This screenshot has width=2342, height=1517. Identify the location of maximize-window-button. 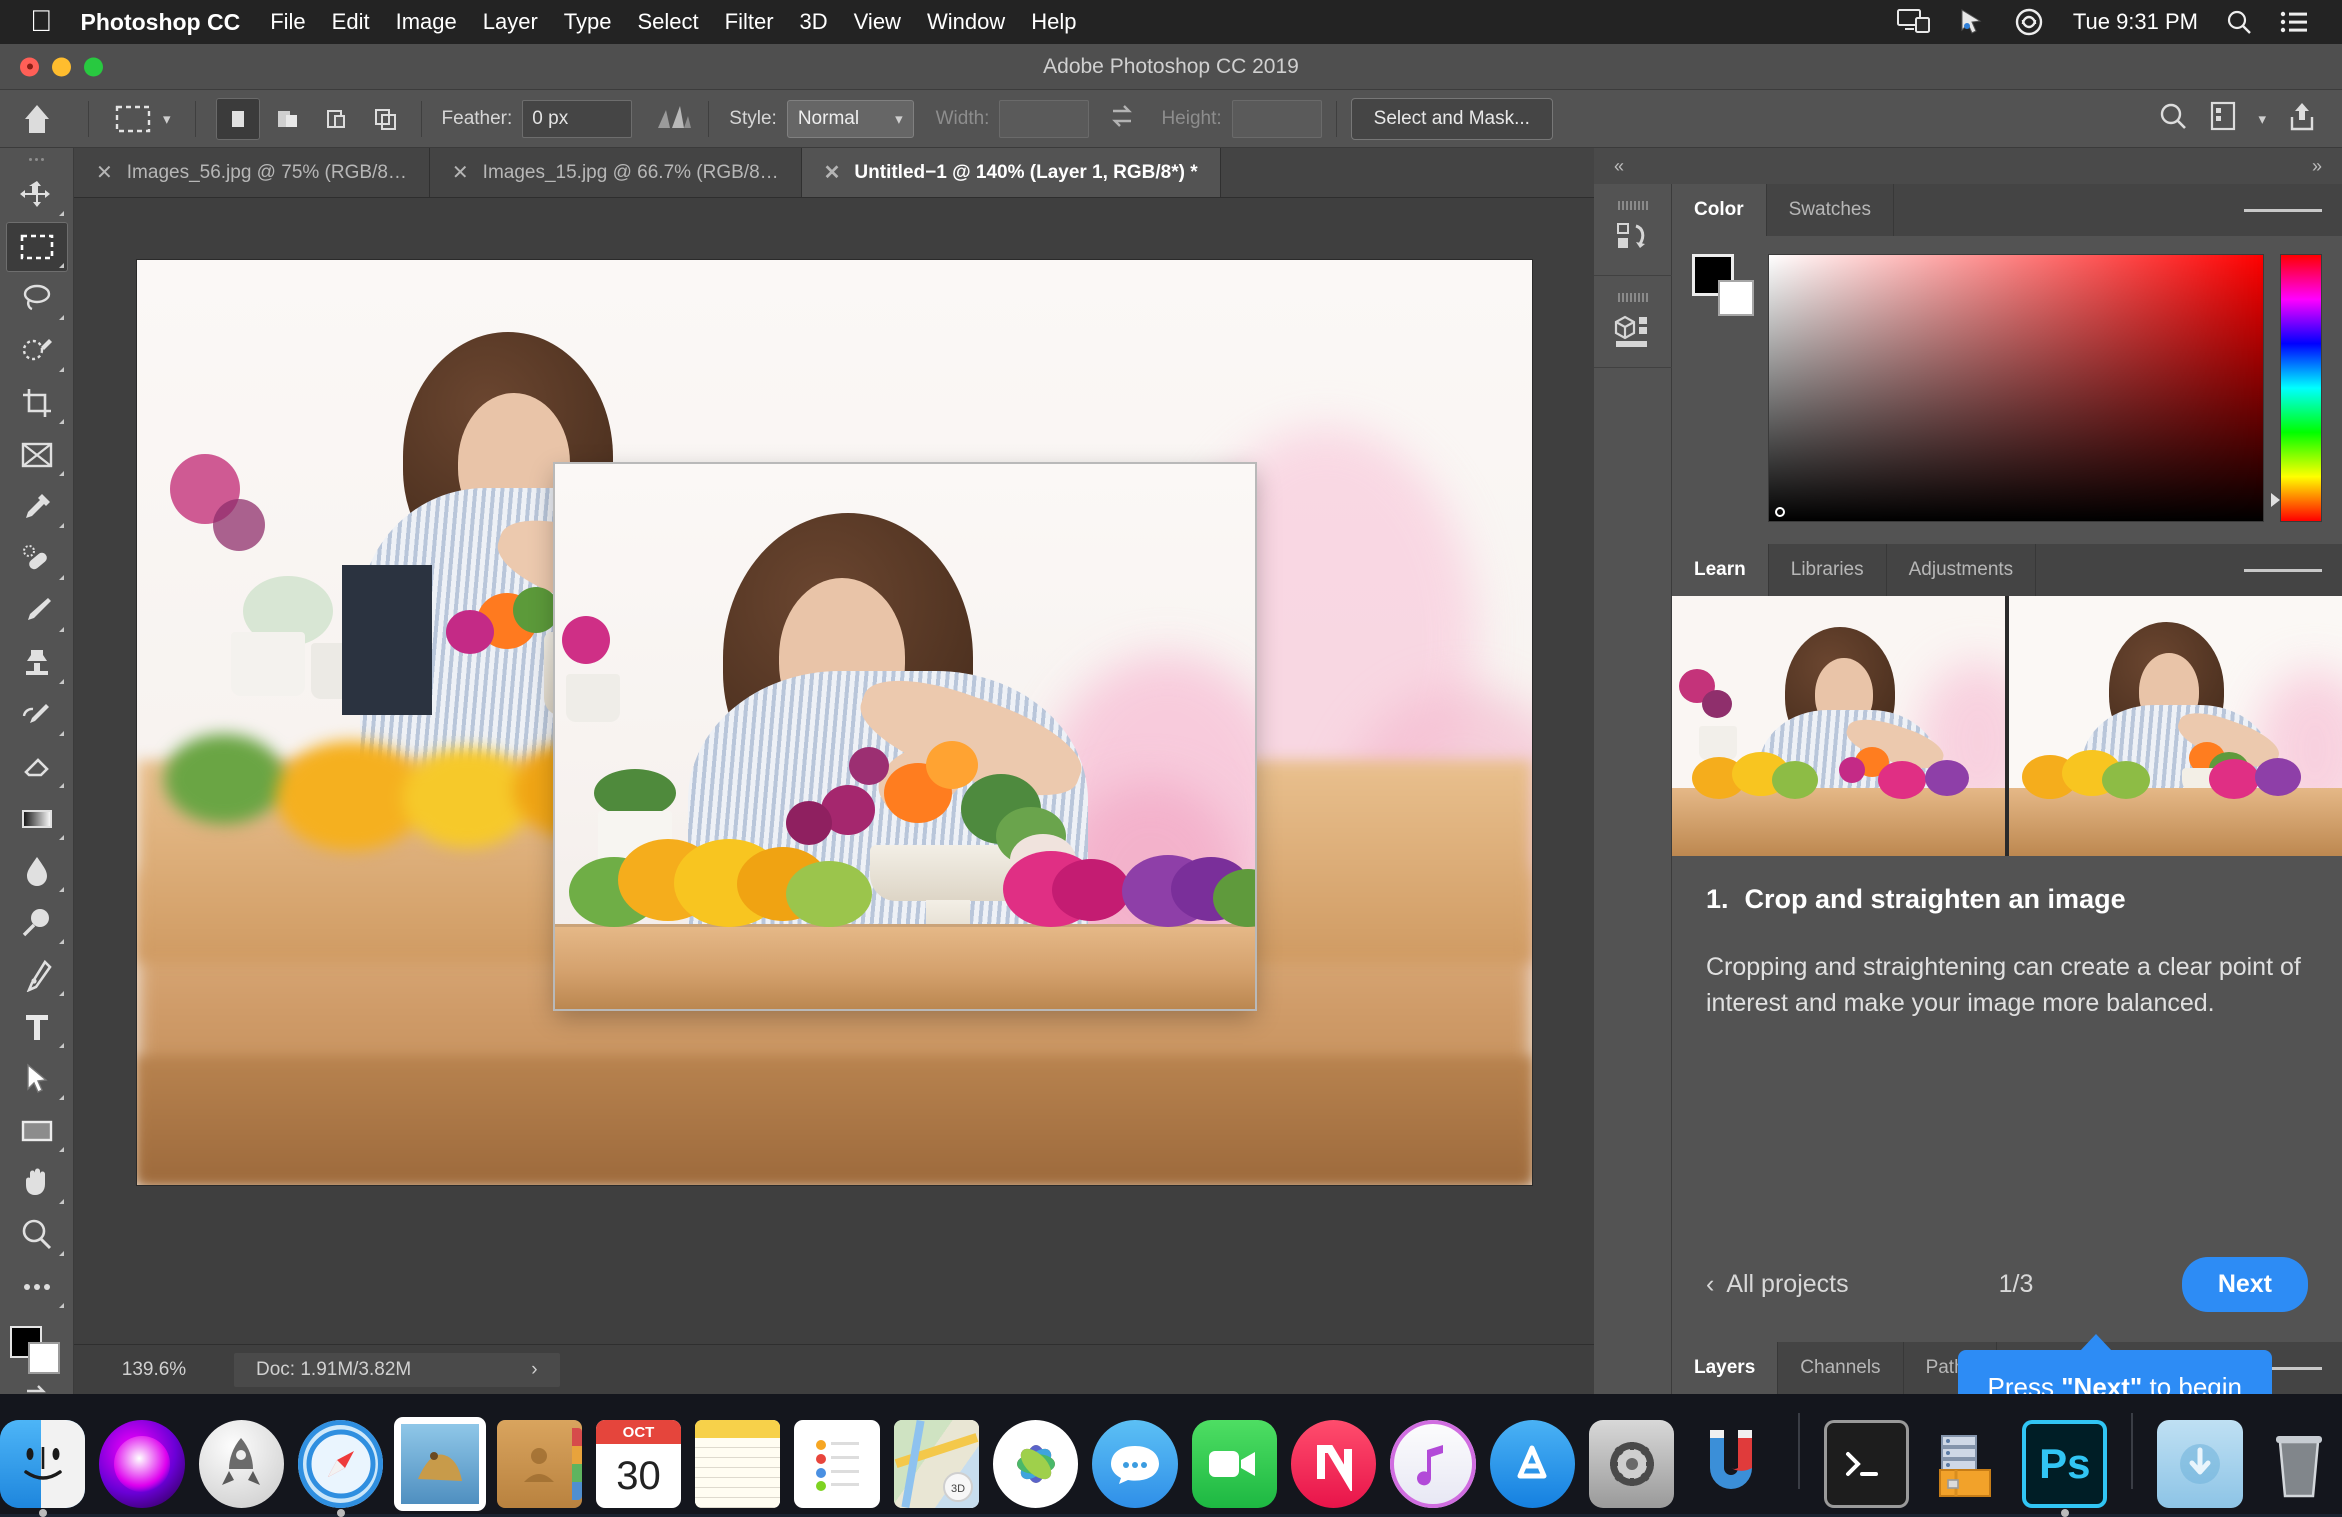
(93, 66).